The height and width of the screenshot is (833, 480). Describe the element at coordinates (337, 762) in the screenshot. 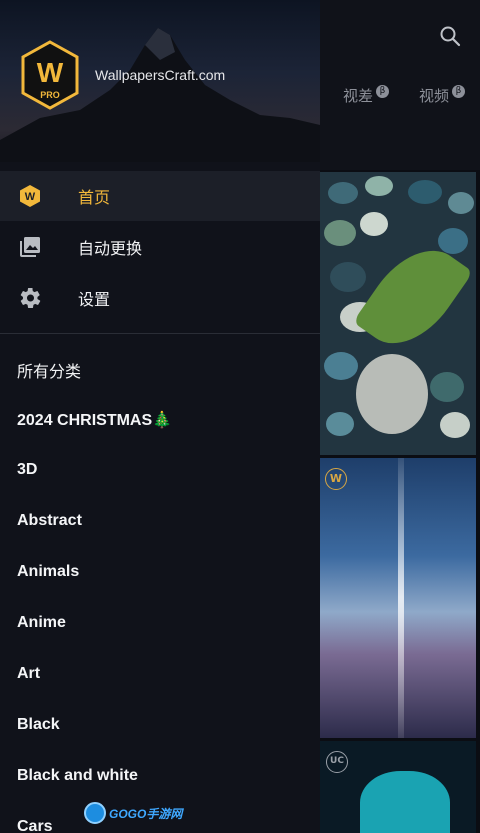

I see `uc-badge-icon: UC` at that location.